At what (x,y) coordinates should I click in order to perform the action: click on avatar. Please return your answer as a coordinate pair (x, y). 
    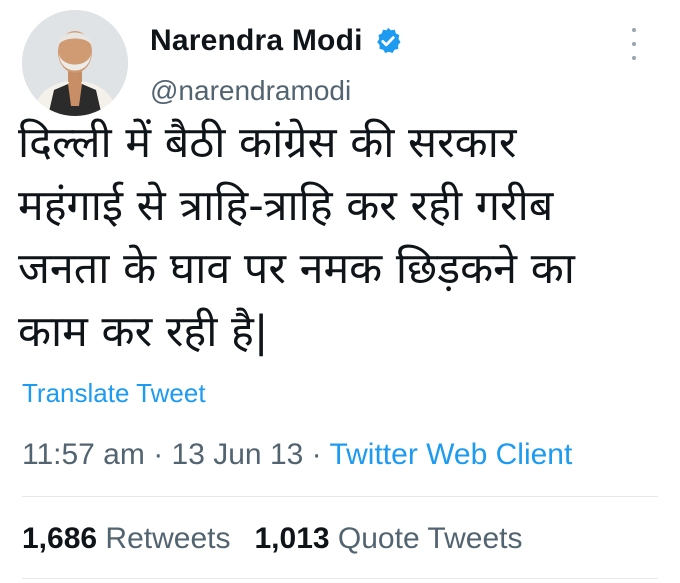
    Looking at the image, I should click on (75, 63).